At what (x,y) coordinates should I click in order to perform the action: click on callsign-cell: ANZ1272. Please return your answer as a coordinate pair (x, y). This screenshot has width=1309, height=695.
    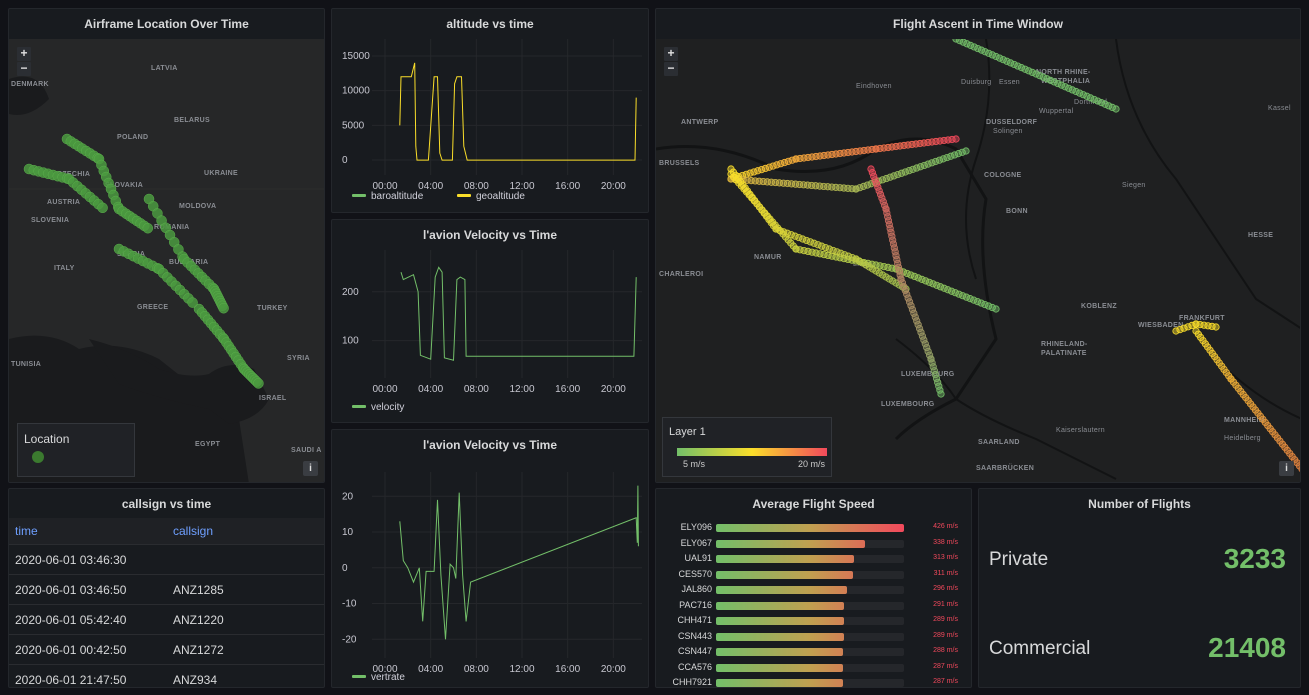
    Looking at the image, I should click on (245, 649).